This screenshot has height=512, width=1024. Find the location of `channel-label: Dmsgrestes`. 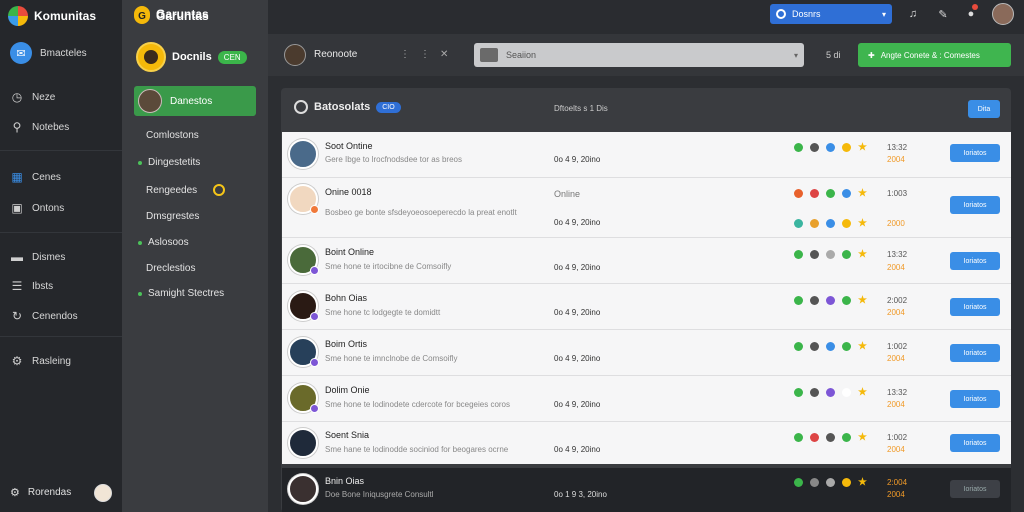

channel-label: Dmsgrestes is located at coordinates (173, 216).